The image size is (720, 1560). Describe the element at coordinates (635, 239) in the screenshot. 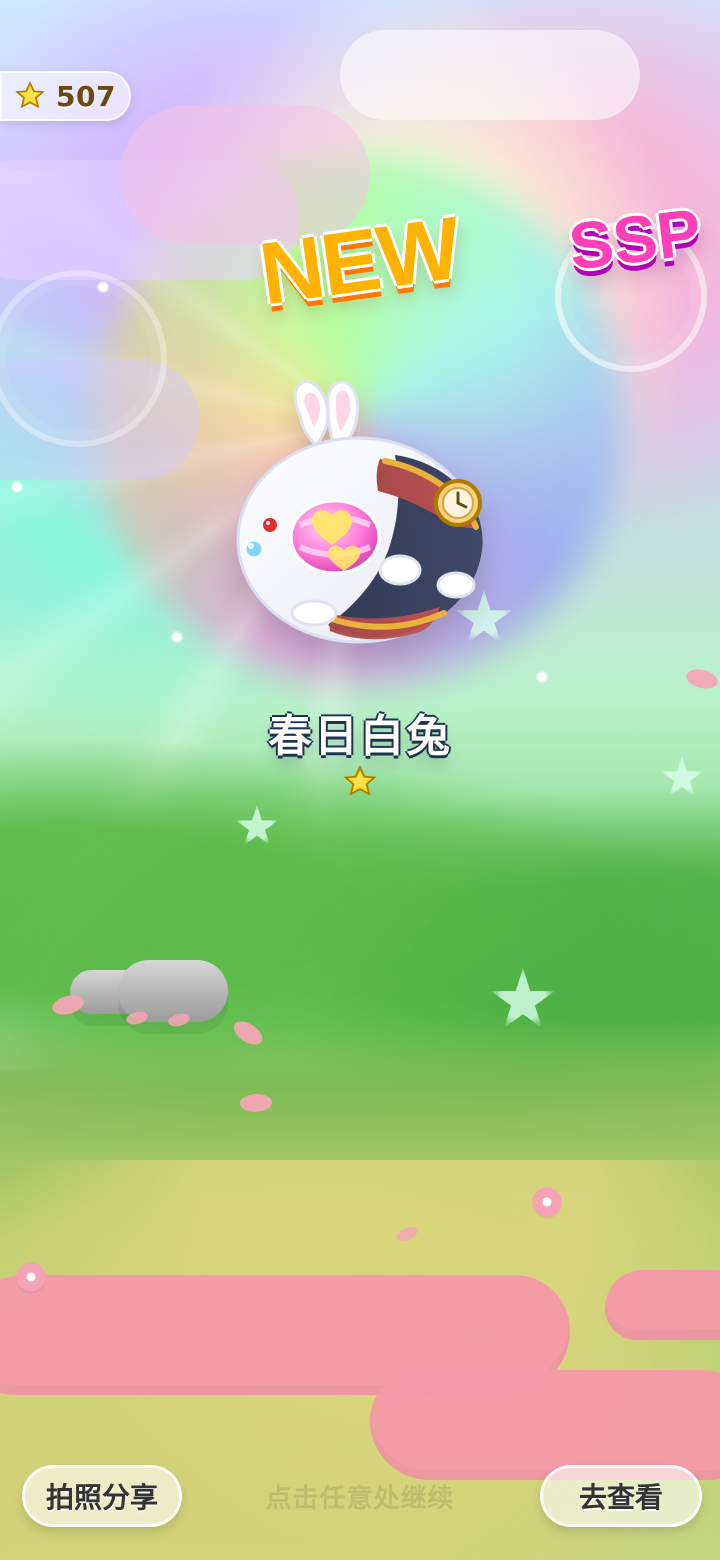

I see `rarity-badge: SSP` at that location.